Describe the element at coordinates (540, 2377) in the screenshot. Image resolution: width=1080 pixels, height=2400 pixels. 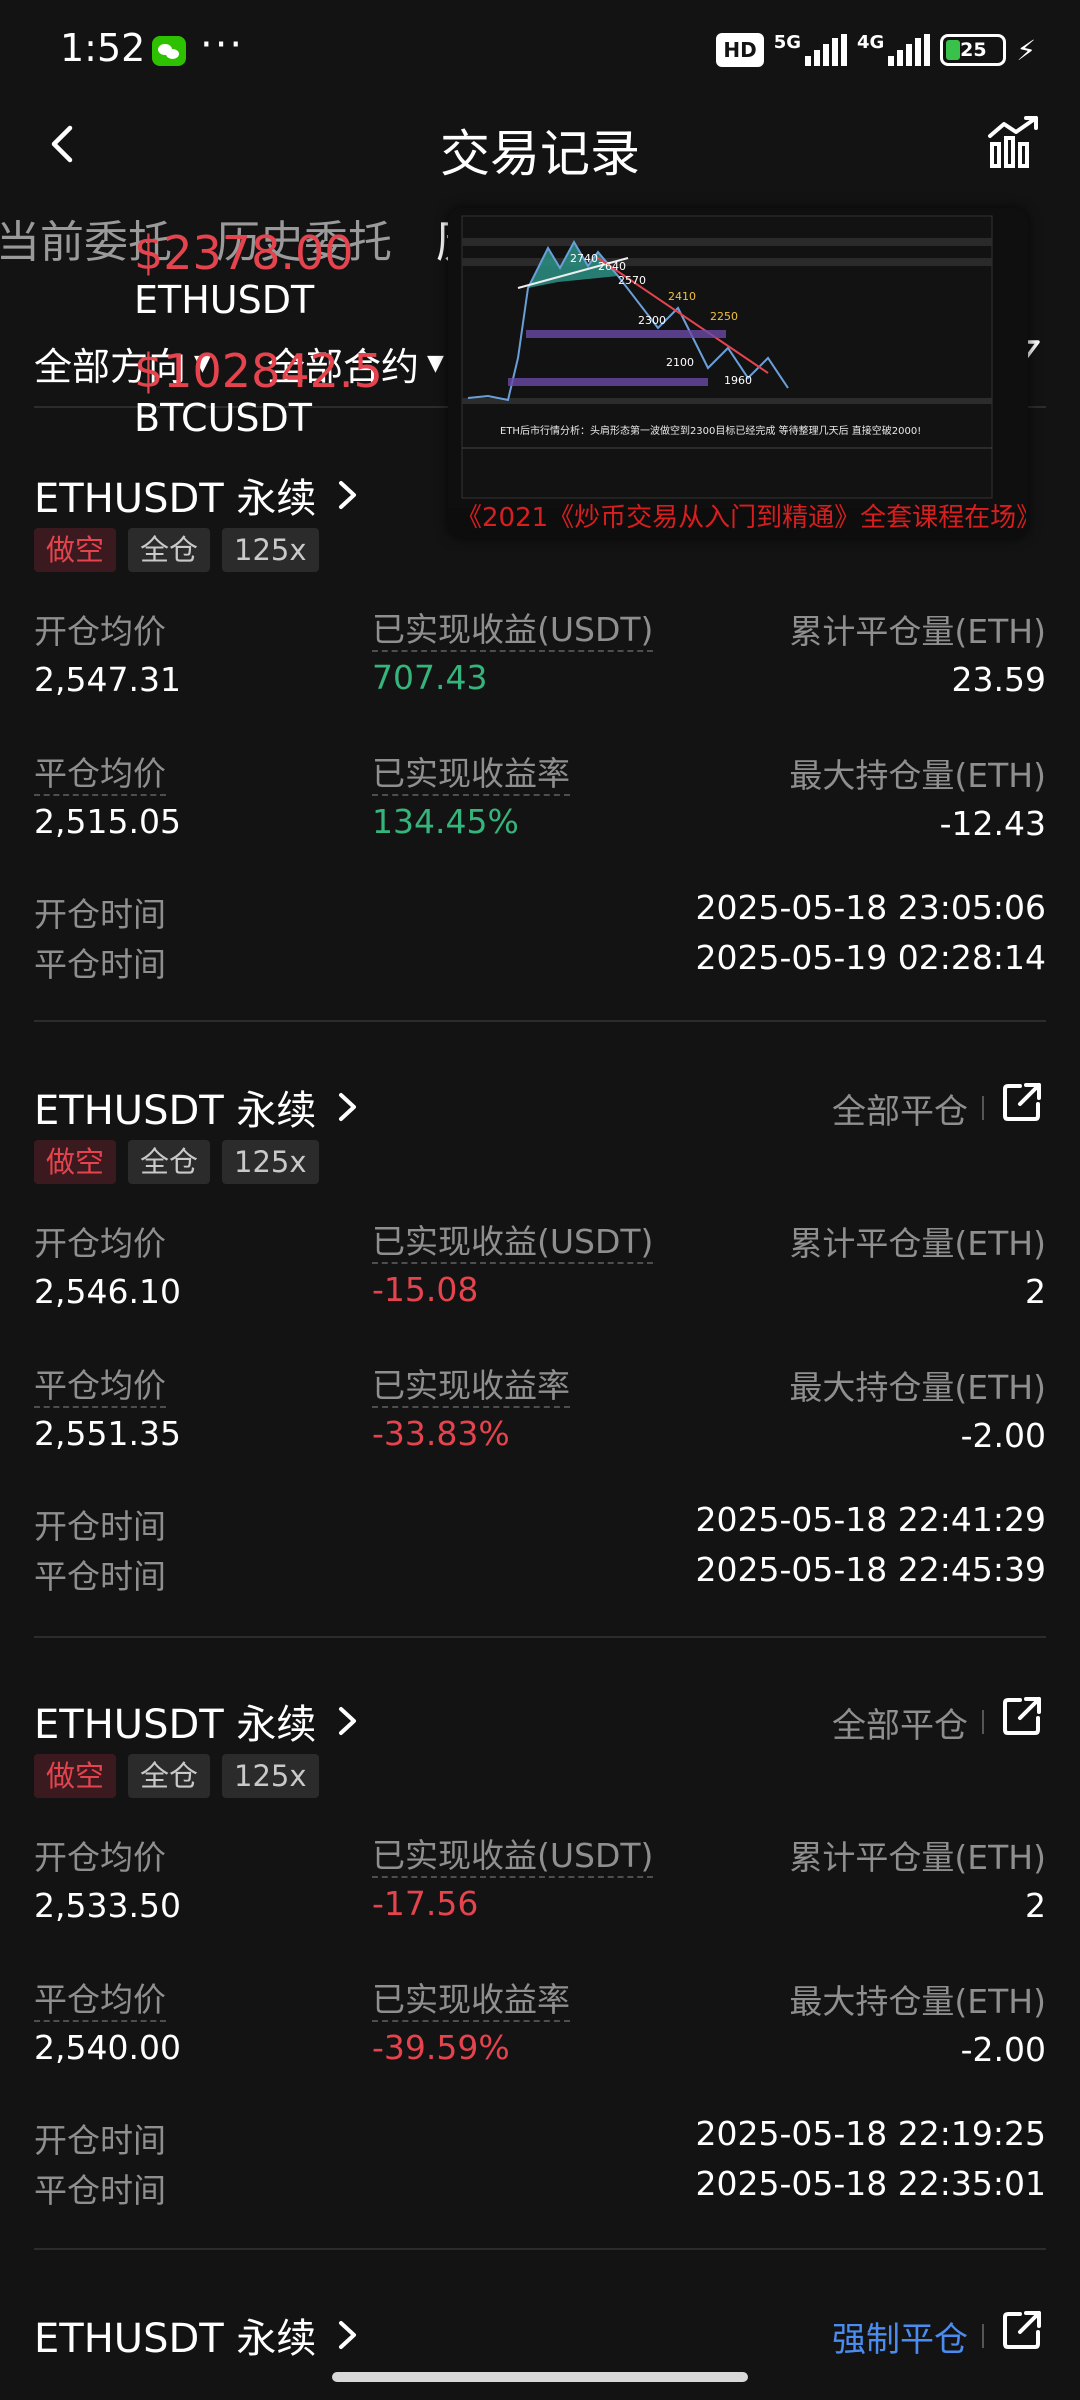
I see `home-indicator` at that location.